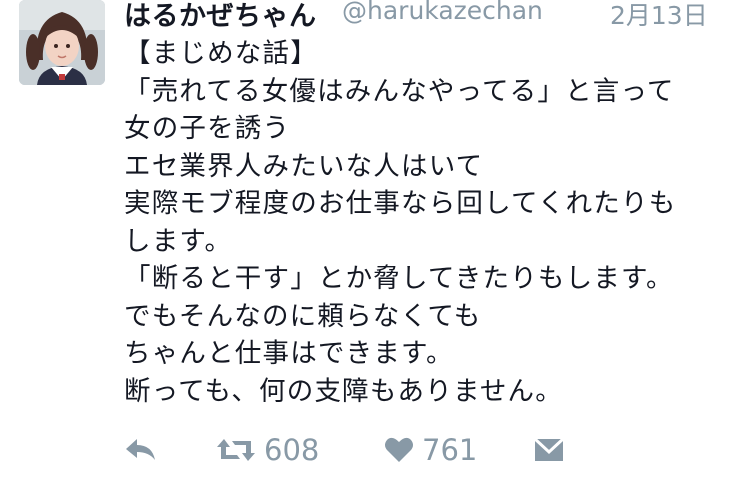  I want to click on tweet-text-line: ちゃんと仕事はできます。, so click(289, 353).